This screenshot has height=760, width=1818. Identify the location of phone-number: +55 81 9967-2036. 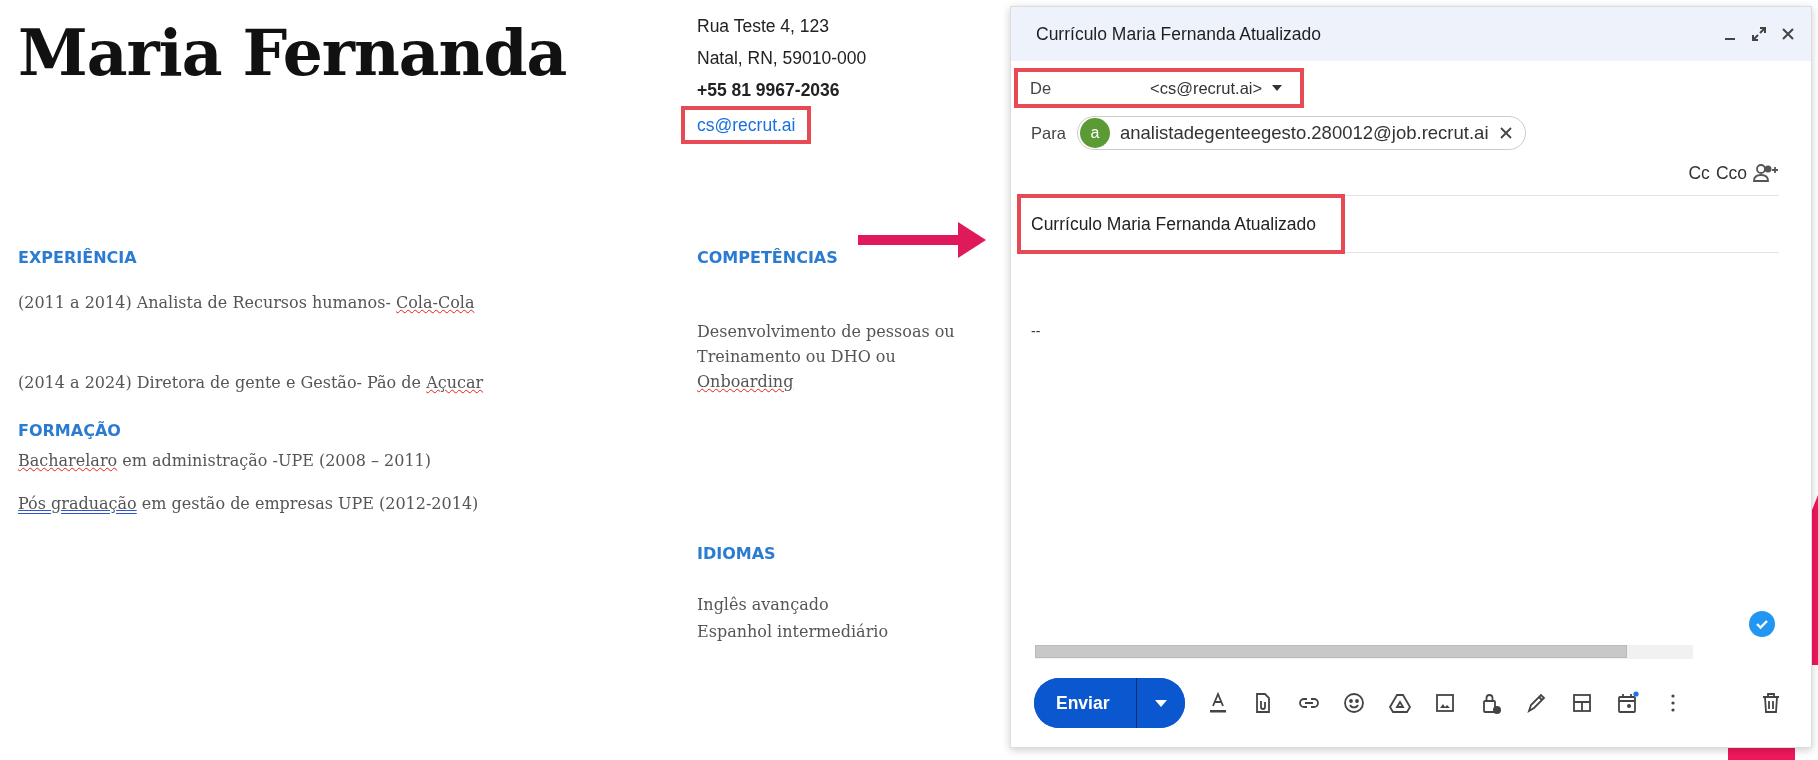
(769, 90).